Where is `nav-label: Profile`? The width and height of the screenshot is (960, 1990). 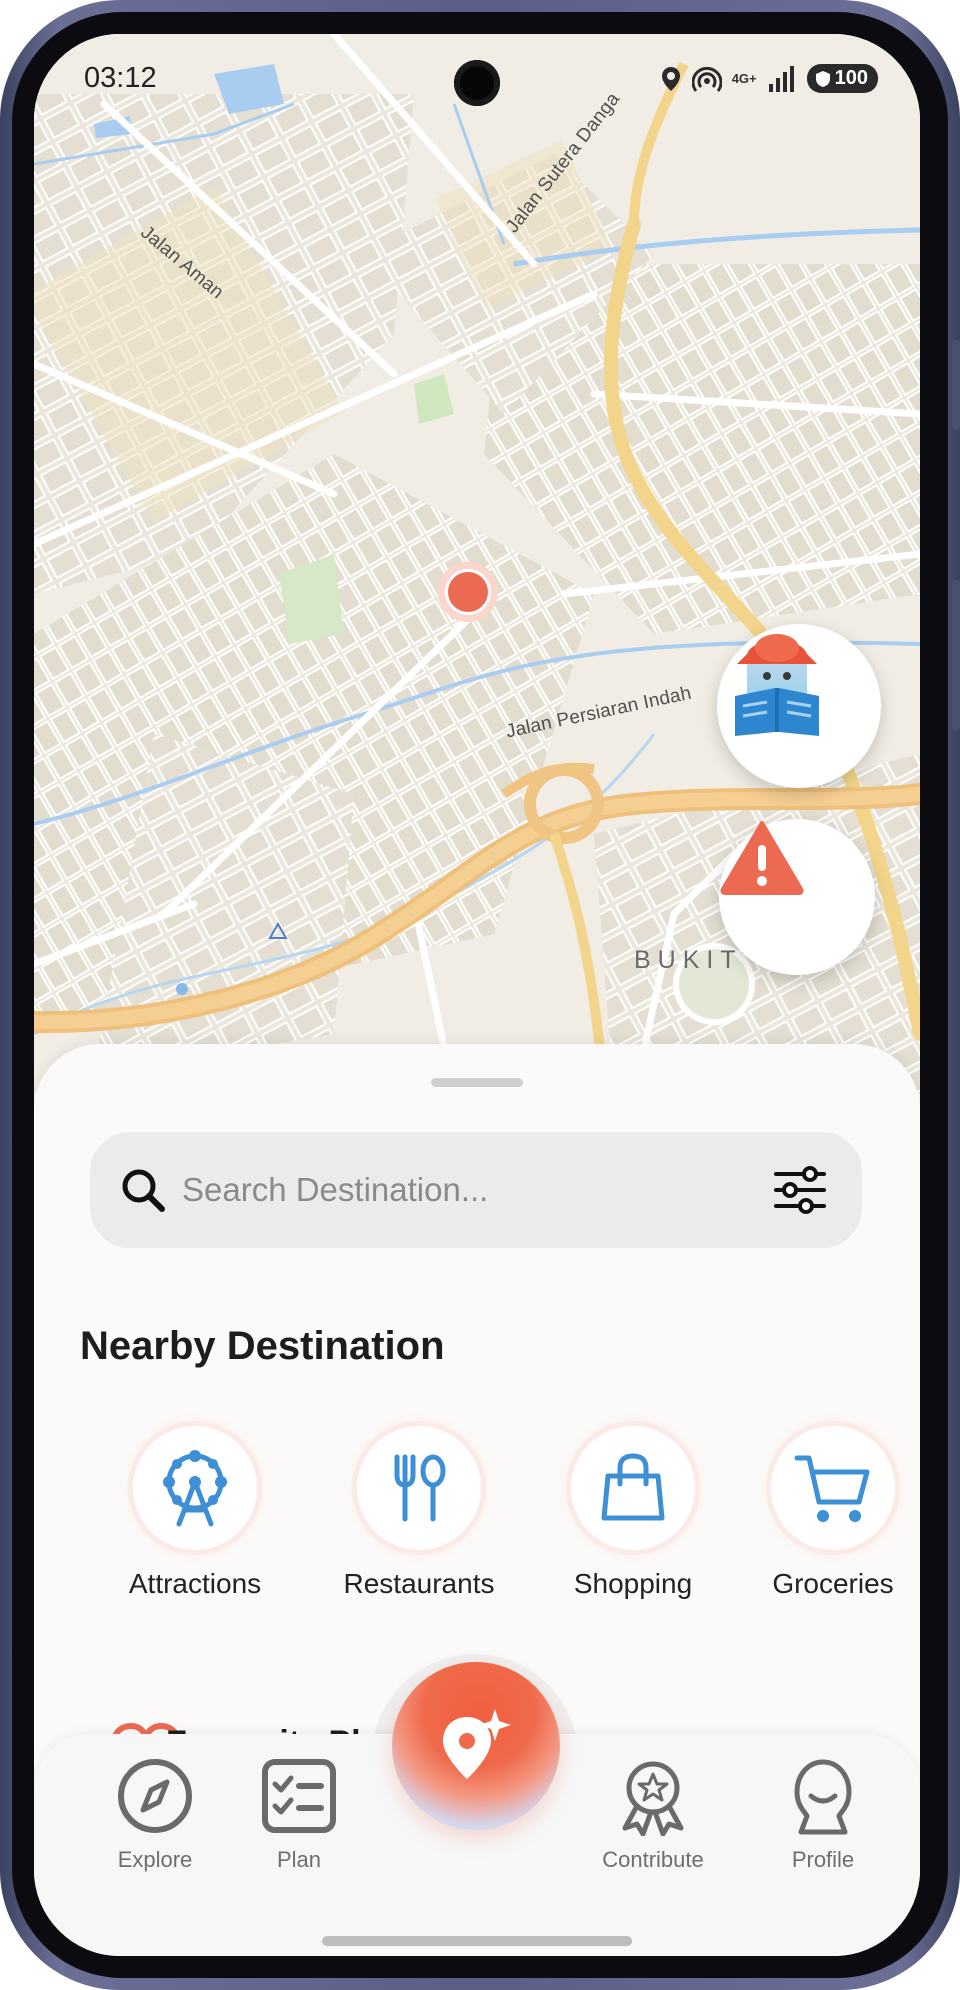
nav-label: Profile is located at coordinates (823, 1859).